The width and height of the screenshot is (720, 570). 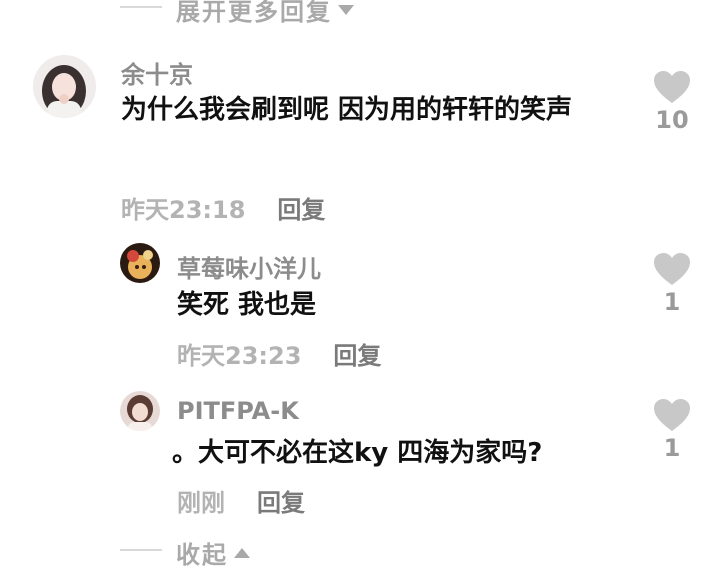 I want to click on reply-text: 笑死 我也是, so click(x=247, y=305).